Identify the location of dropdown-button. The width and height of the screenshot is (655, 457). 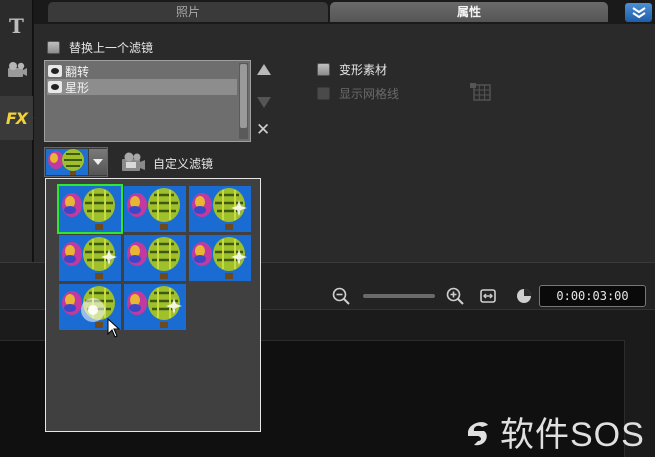
(98, 162).